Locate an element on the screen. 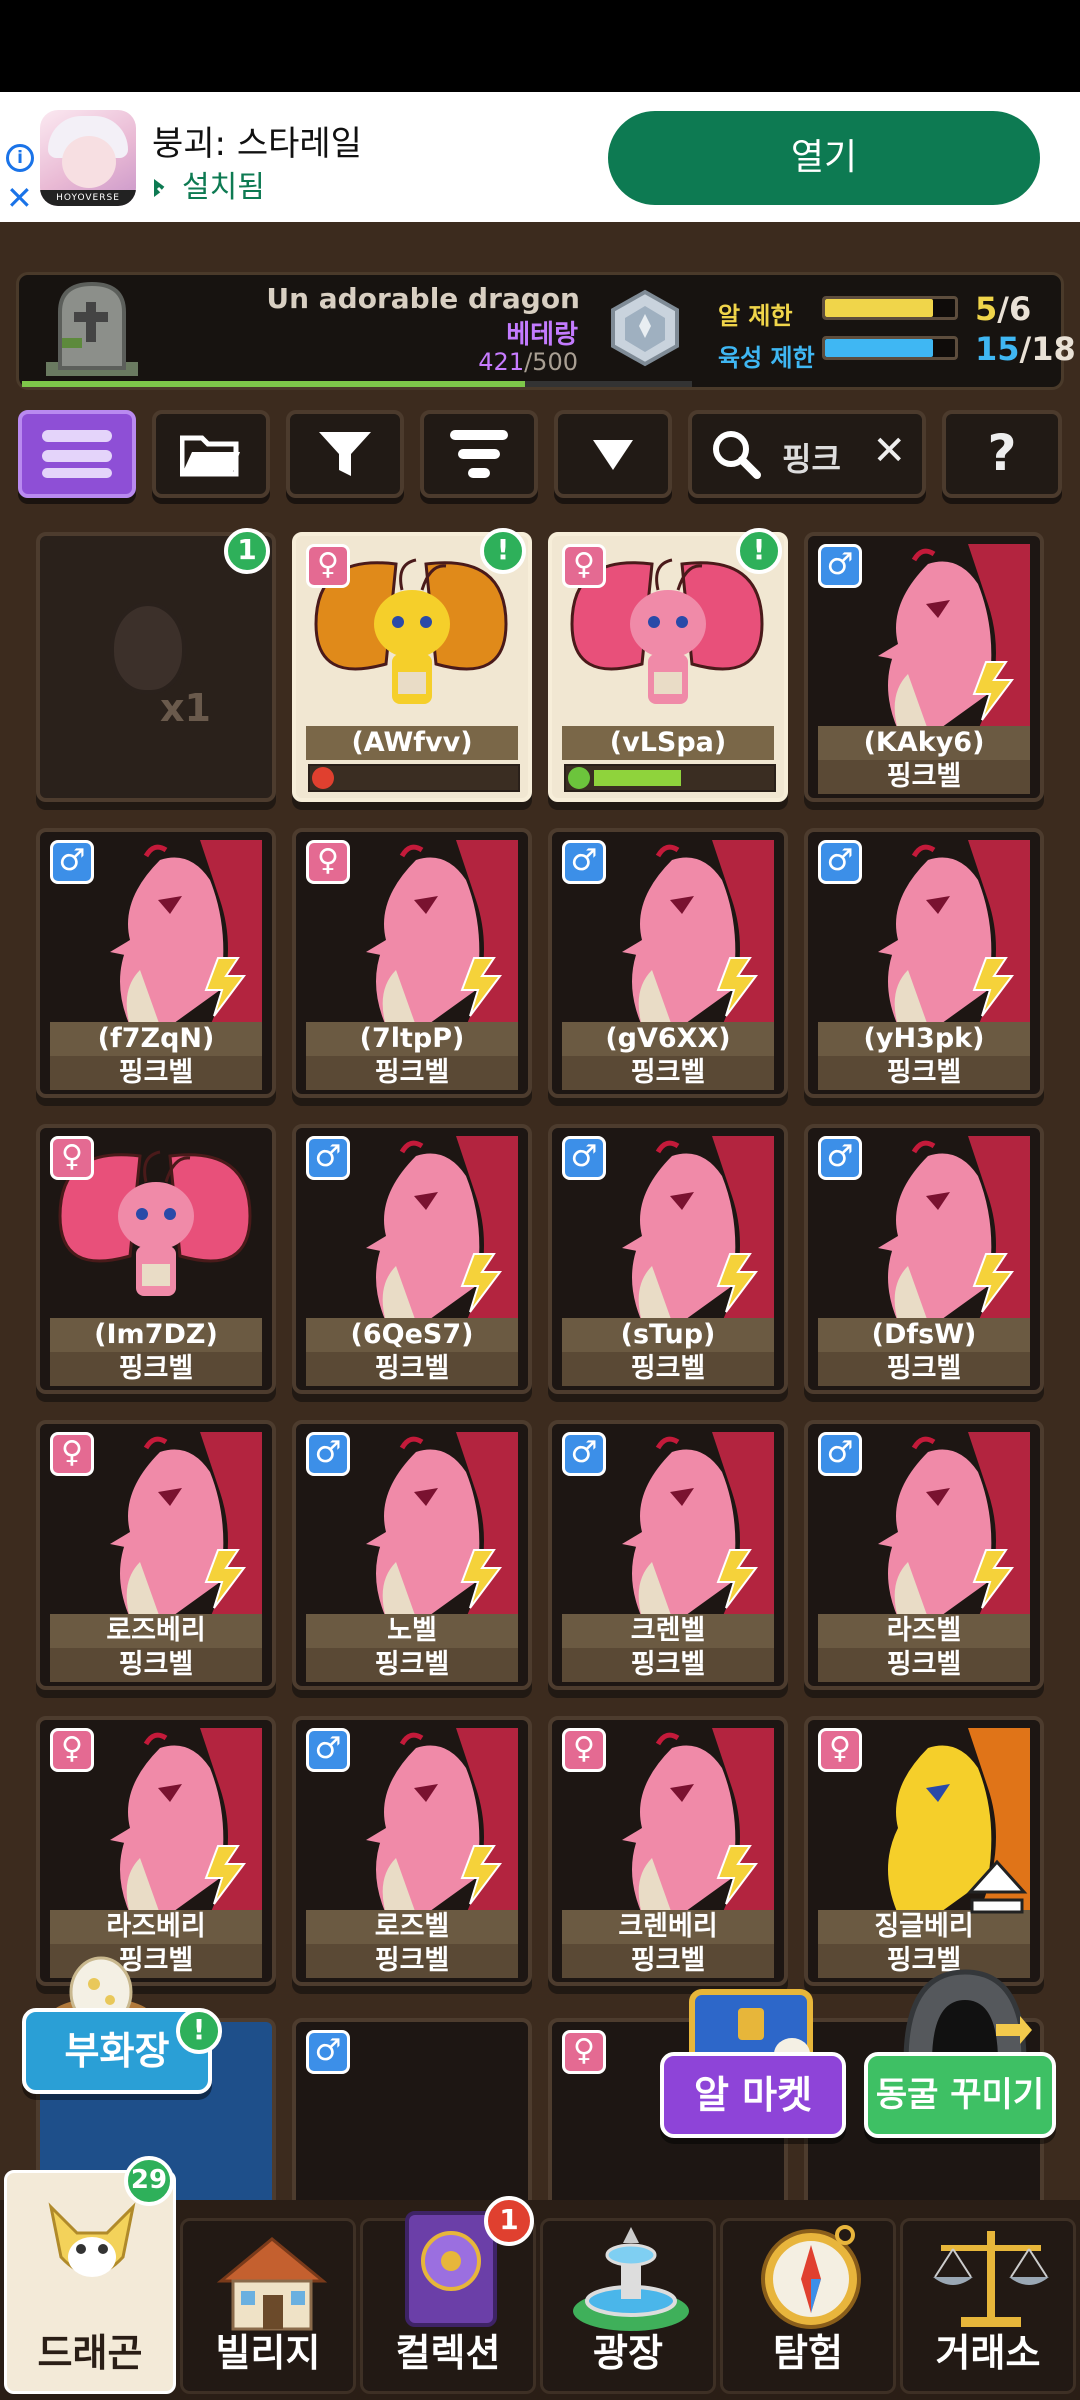  dragon-nickname: 라즈벨 is located at coordinates (924, 1631).